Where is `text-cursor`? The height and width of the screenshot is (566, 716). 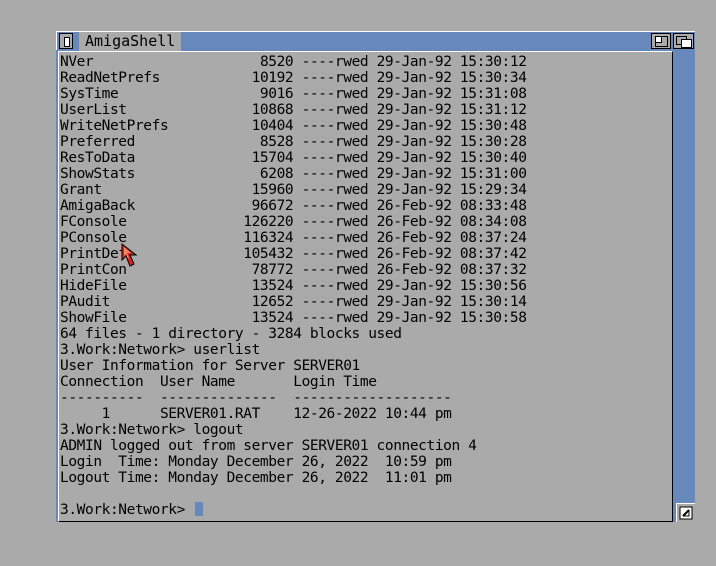
text-cursor is located at coordinates (199, 509).